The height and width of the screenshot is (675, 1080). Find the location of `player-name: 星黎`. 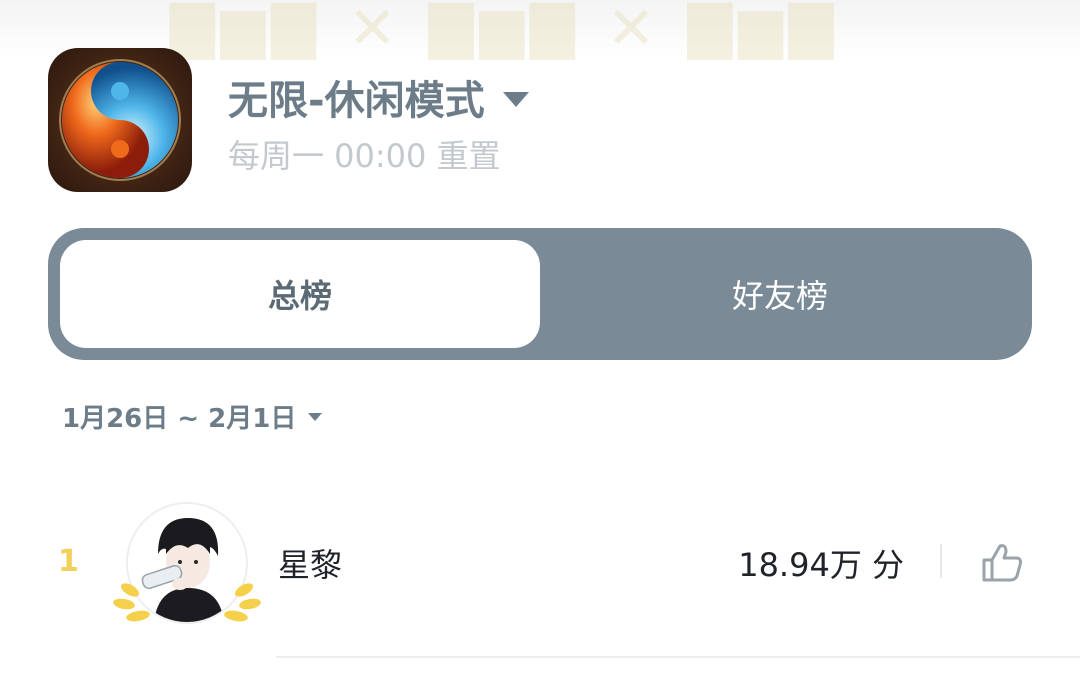

player-name: 星黎 is located at coordinates (310, 565).